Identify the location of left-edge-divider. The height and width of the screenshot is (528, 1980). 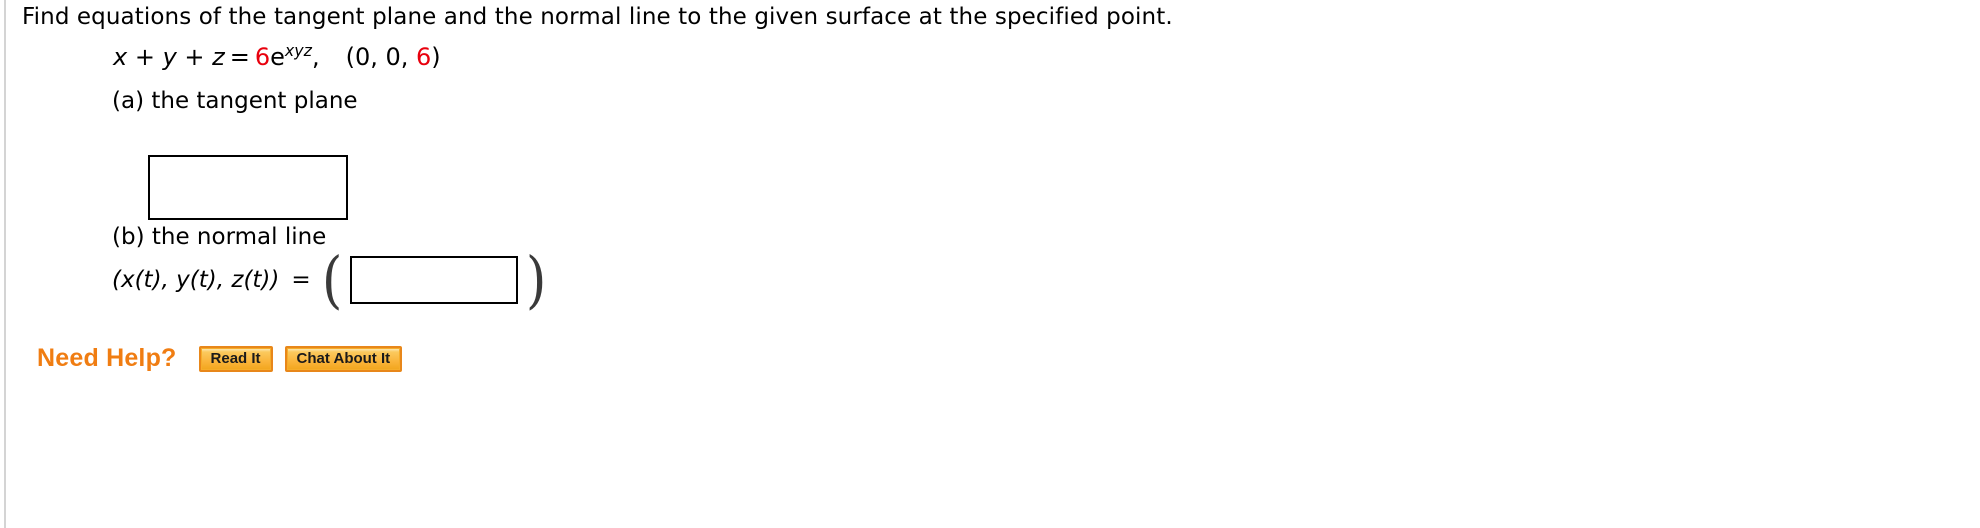
(5, 264).